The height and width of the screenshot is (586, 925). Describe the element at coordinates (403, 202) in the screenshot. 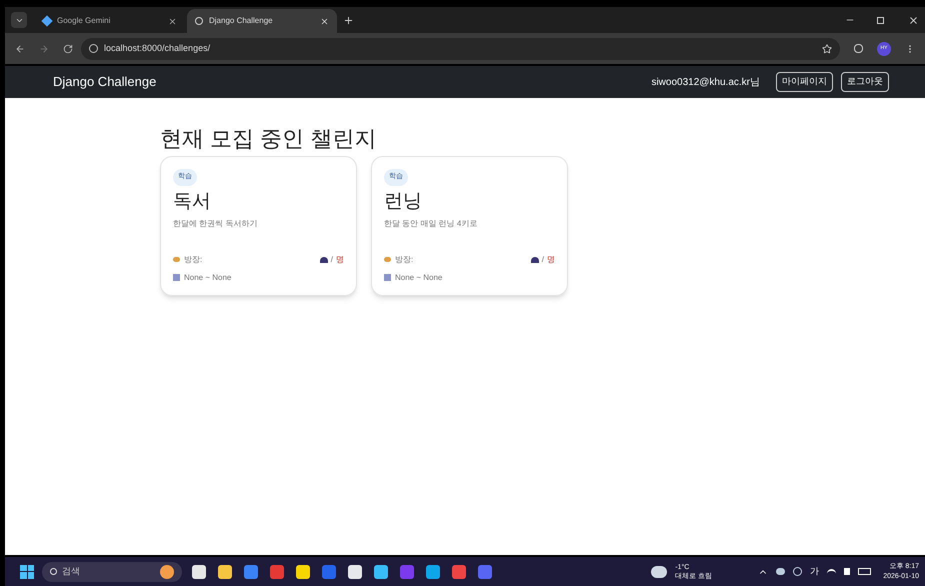

I see `challenge-title: 런닝` at that location.